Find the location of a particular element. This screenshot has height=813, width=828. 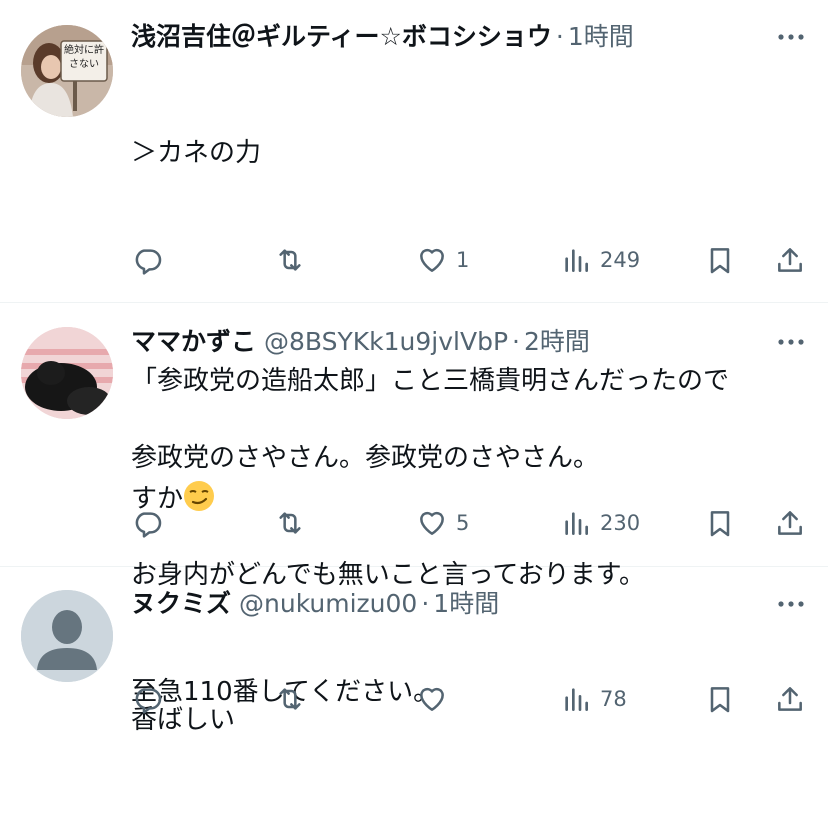

tweet-header: ママかずこ @8BSYKk1u9jvlVbP · 2時間 is located at coordinates (449, 342).